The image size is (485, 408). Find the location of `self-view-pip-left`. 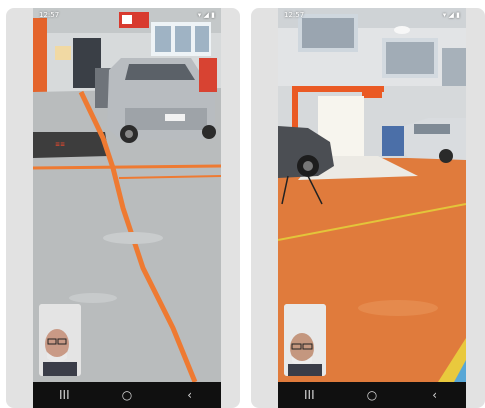

self-view-pip-left is located at coordinates (60, 340).